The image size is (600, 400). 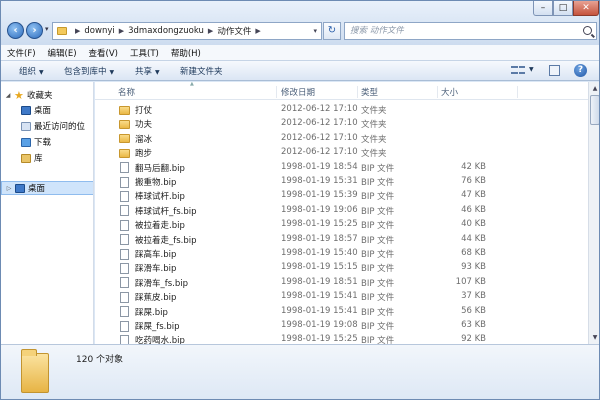 What do you see at coordinates (341, 210) in the screenshot?
I see `list-item: 棒球试杆_fs.bip 1998-01-19 19:06 BIP 文件 46 KB` at bounding box center [341, 210].